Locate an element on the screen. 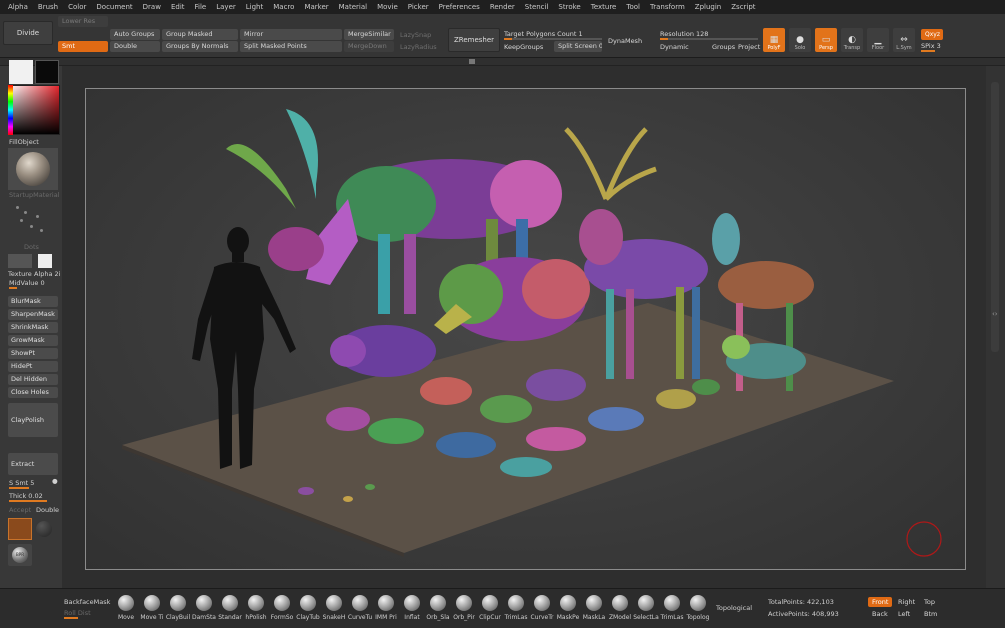  show-pt-button: ShowPt is located at coordinates (33, 353).